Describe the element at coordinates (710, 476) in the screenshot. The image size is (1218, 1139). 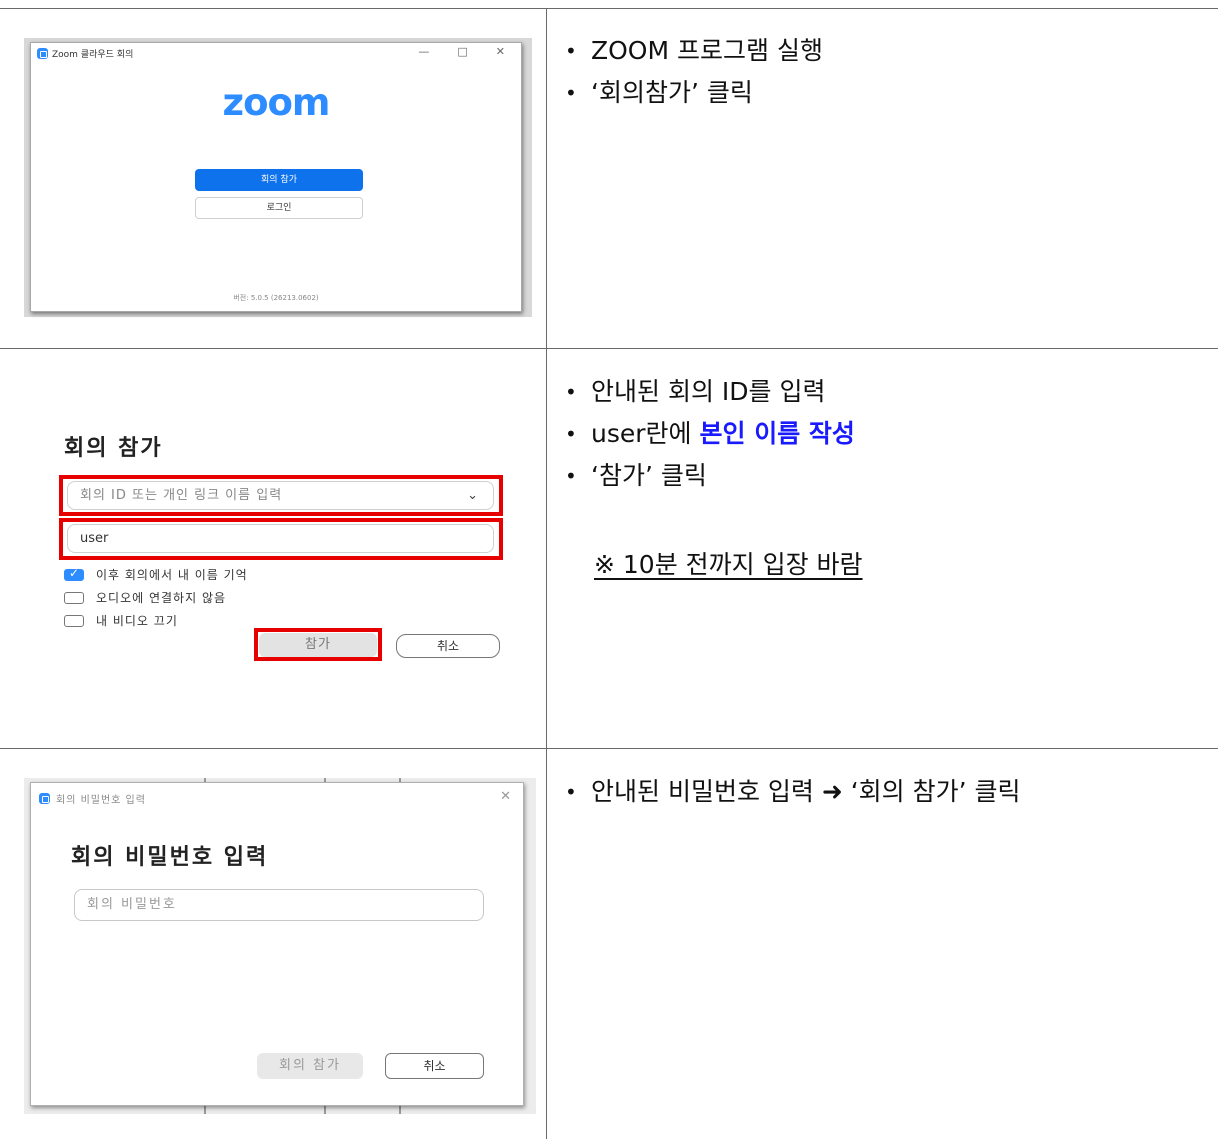
I see `instruction-item: ‘참가’ 클릭` at that location.